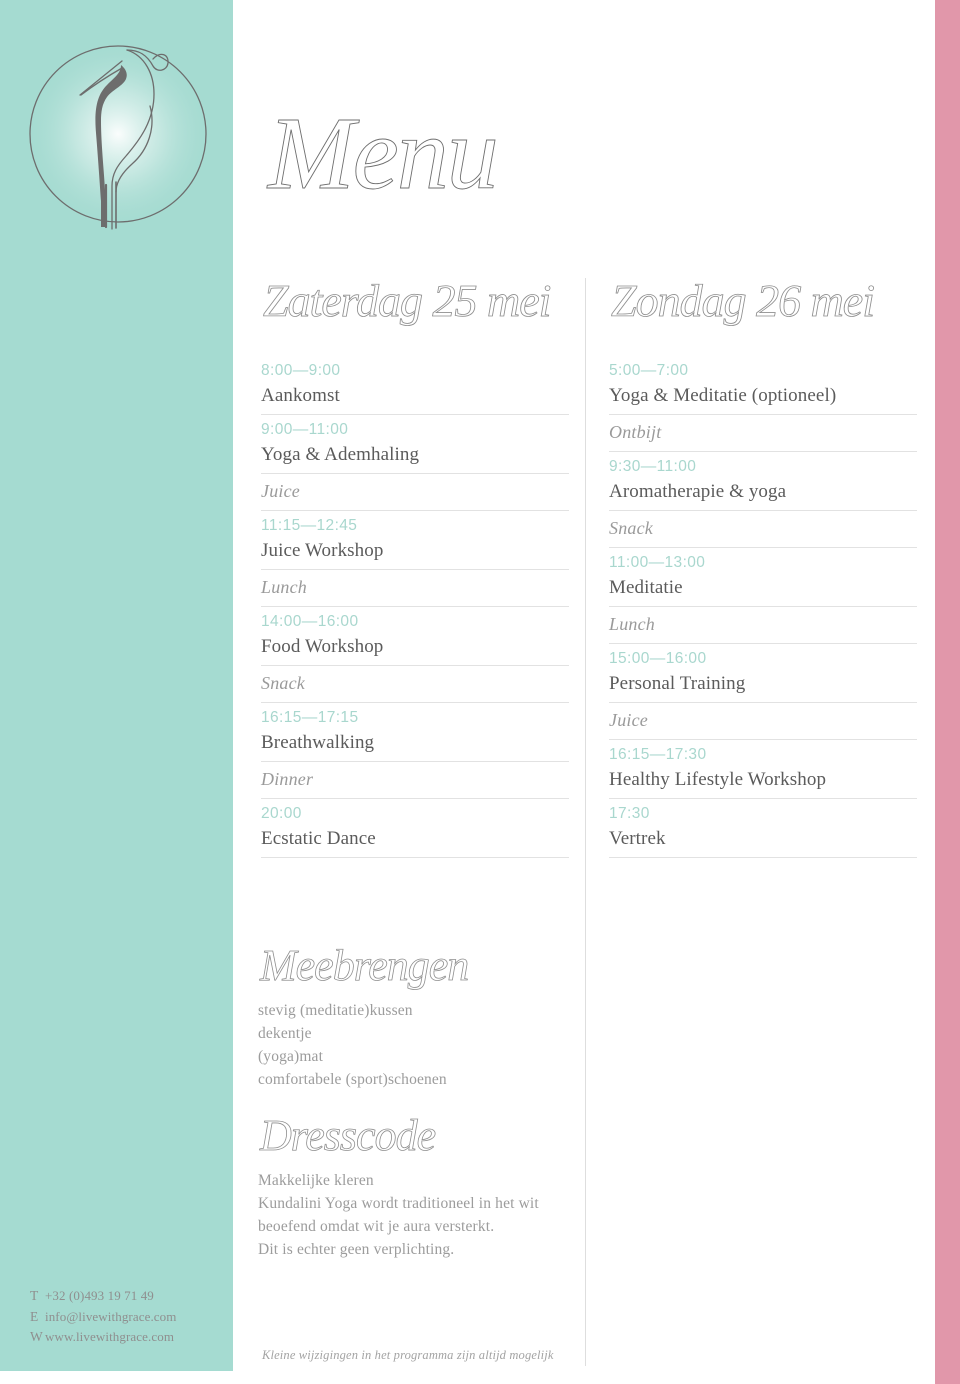 This screenshot has height=1384, width=960. I want to click on contact-website-value: www.livewithgrace.com, so click(109, 1336).